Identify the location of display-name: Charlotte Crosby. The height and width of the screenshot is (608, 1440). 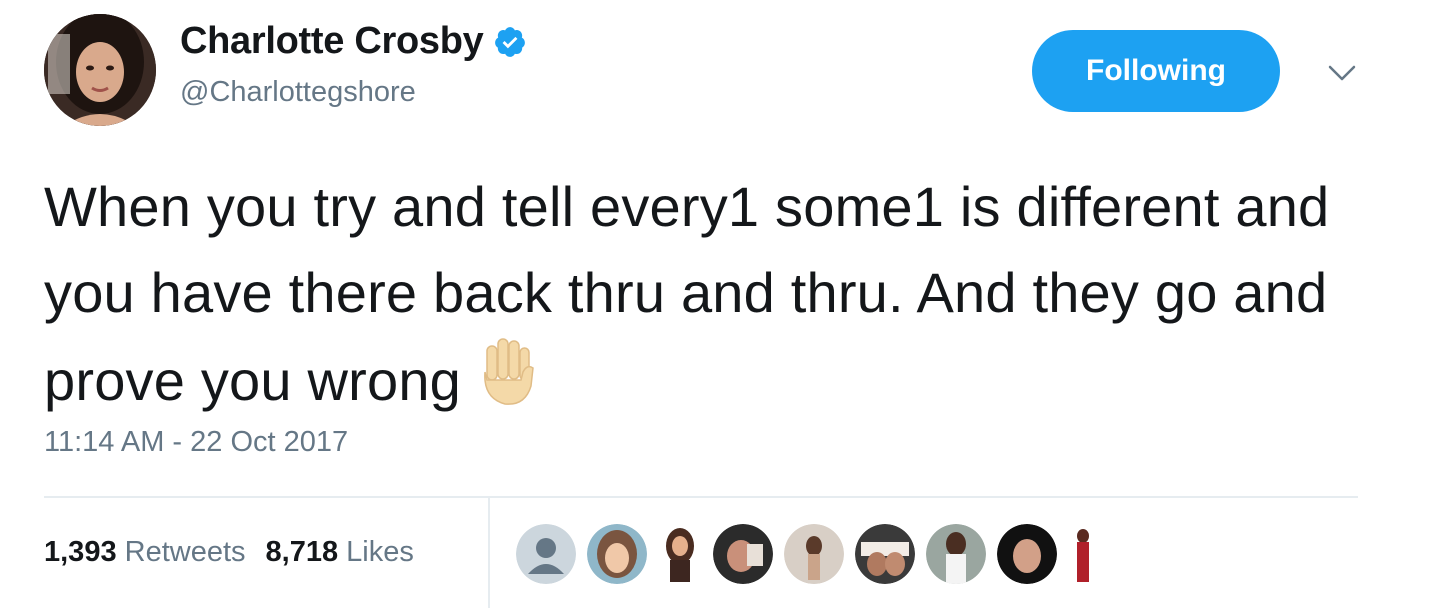
(332, 41).